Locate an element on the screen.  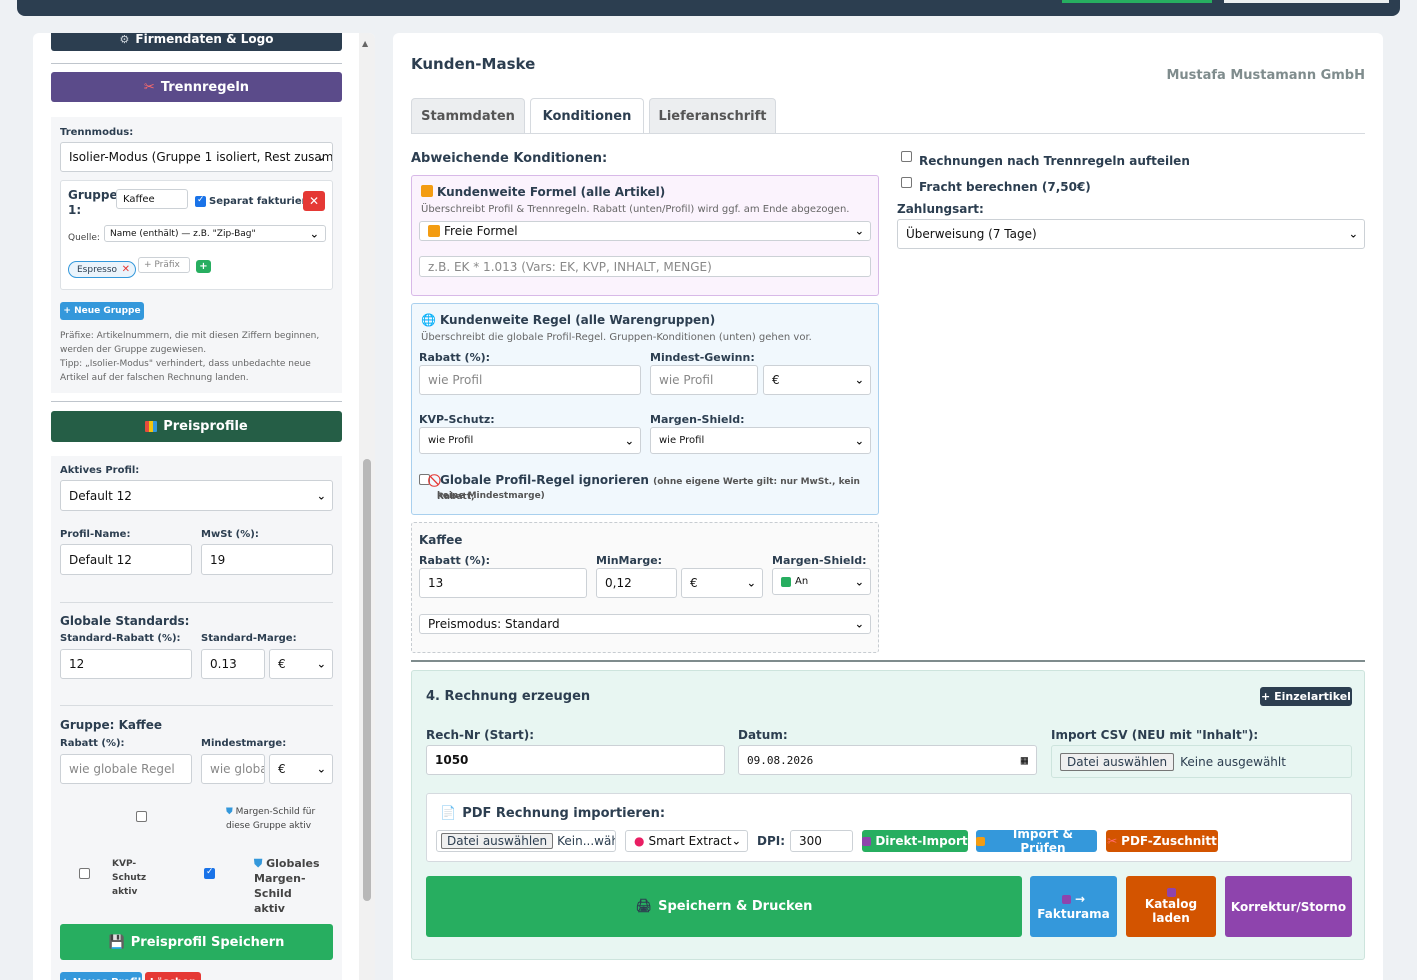
sidebar-scrollbar: ▲ is located at coordinates (367, 506).